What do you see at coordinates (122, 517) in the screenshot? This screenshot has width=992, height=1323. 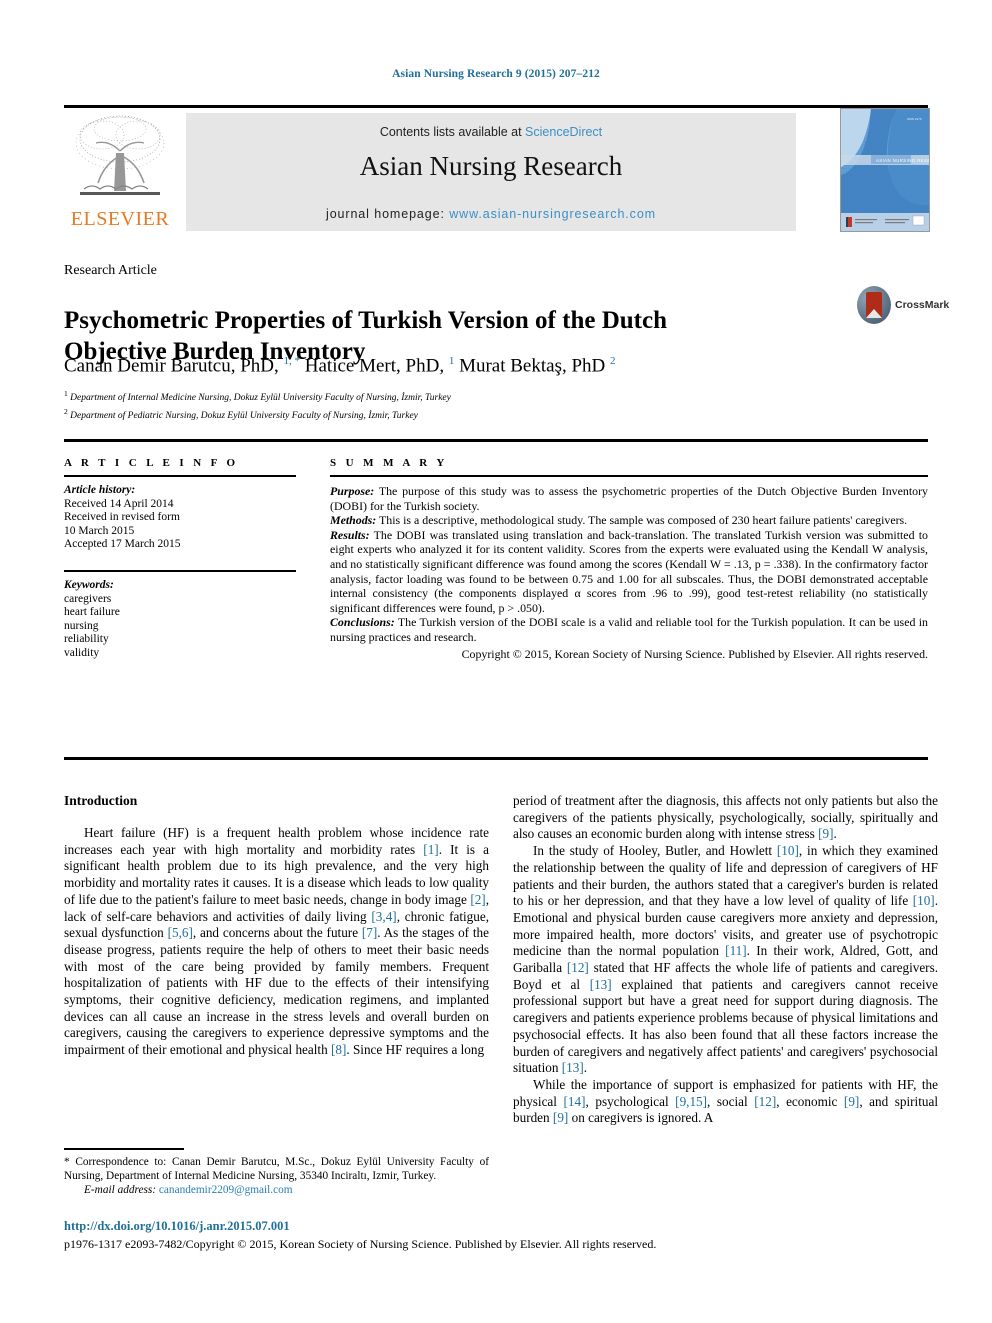 I see `history-line: Received in revised form` at bounding box center [122, 517].